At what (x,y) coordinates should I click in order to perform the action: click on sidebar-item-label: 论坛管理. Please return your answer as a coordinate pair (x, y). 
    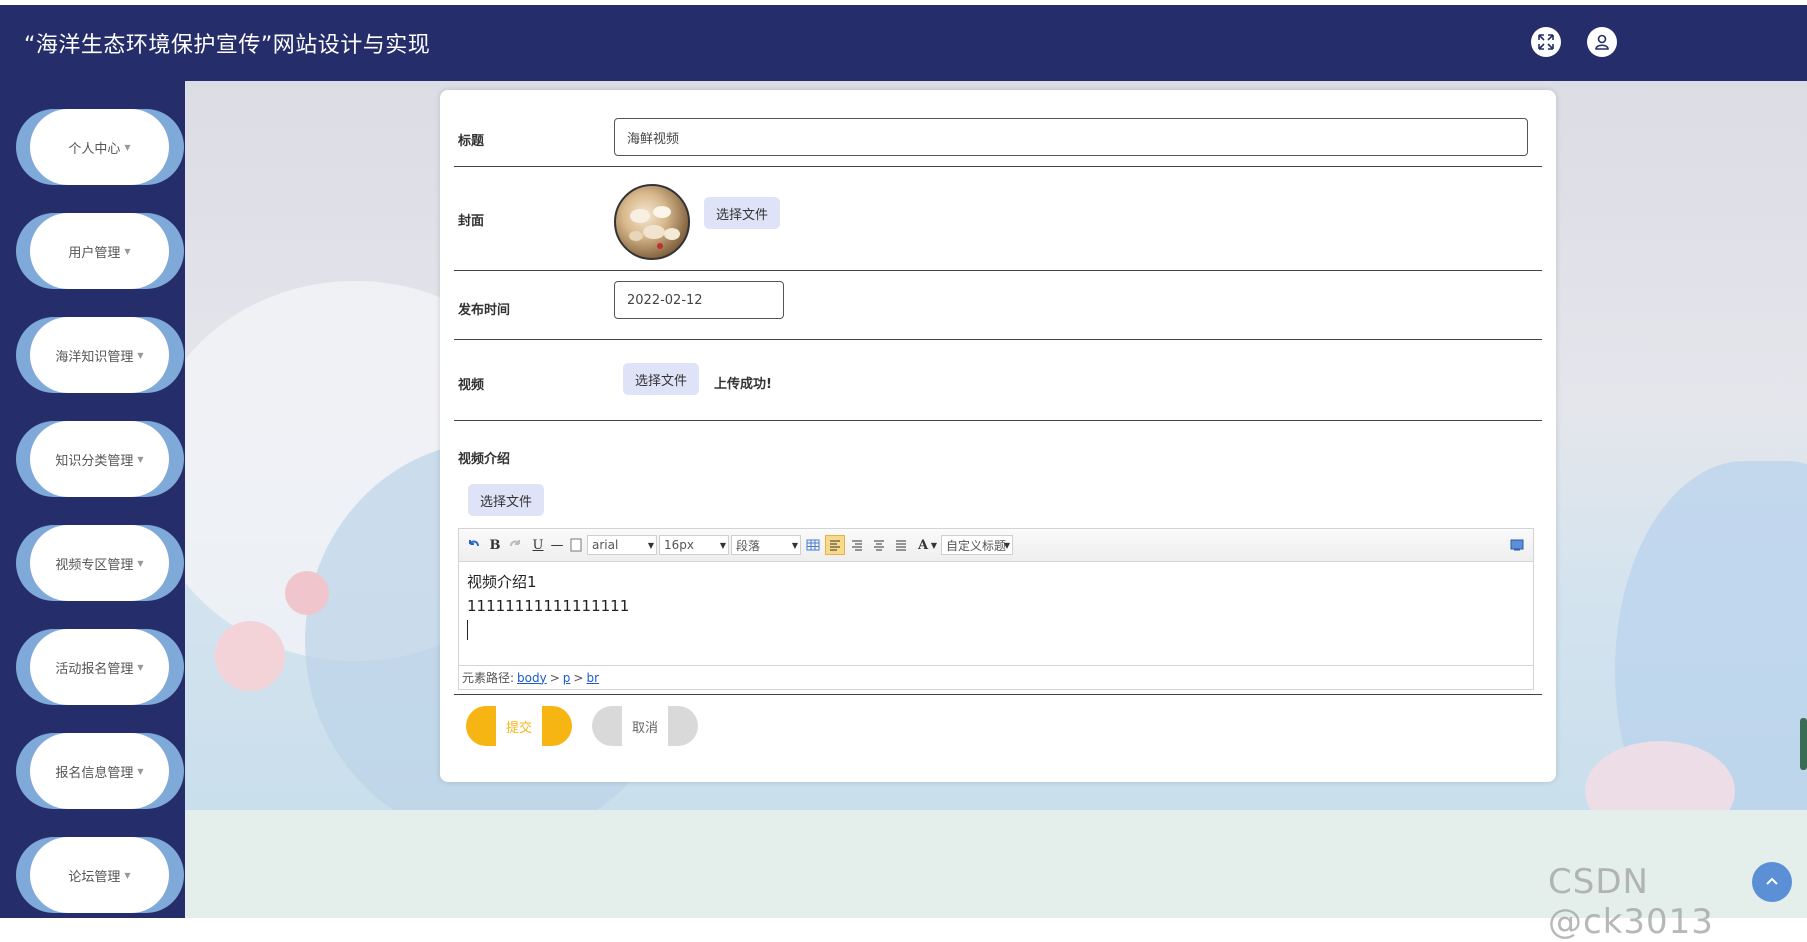
    Looking at the image, I should click on (94, 877).